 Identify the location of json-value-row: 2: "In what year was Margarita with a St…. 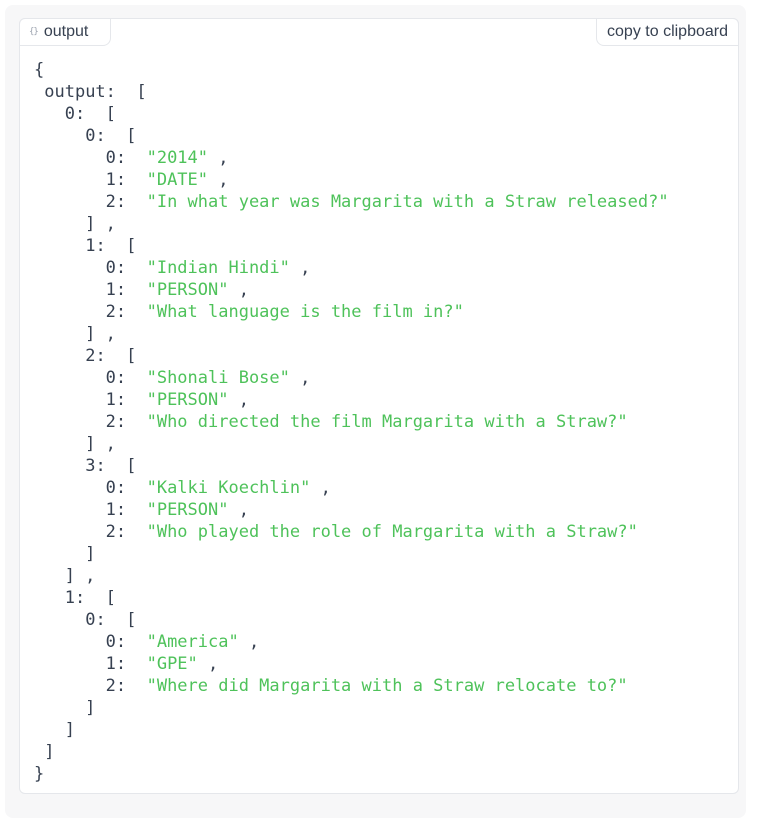
(351, 202).